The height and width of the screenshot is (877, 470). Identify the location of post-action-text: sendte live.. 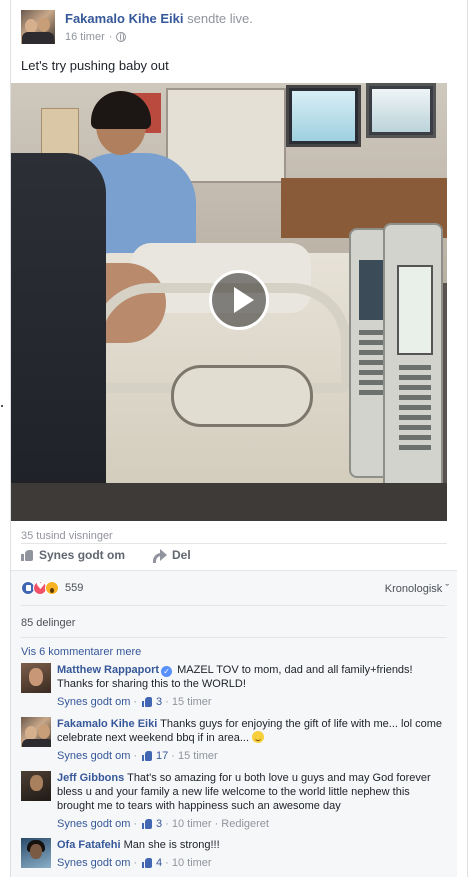
(220, 18).